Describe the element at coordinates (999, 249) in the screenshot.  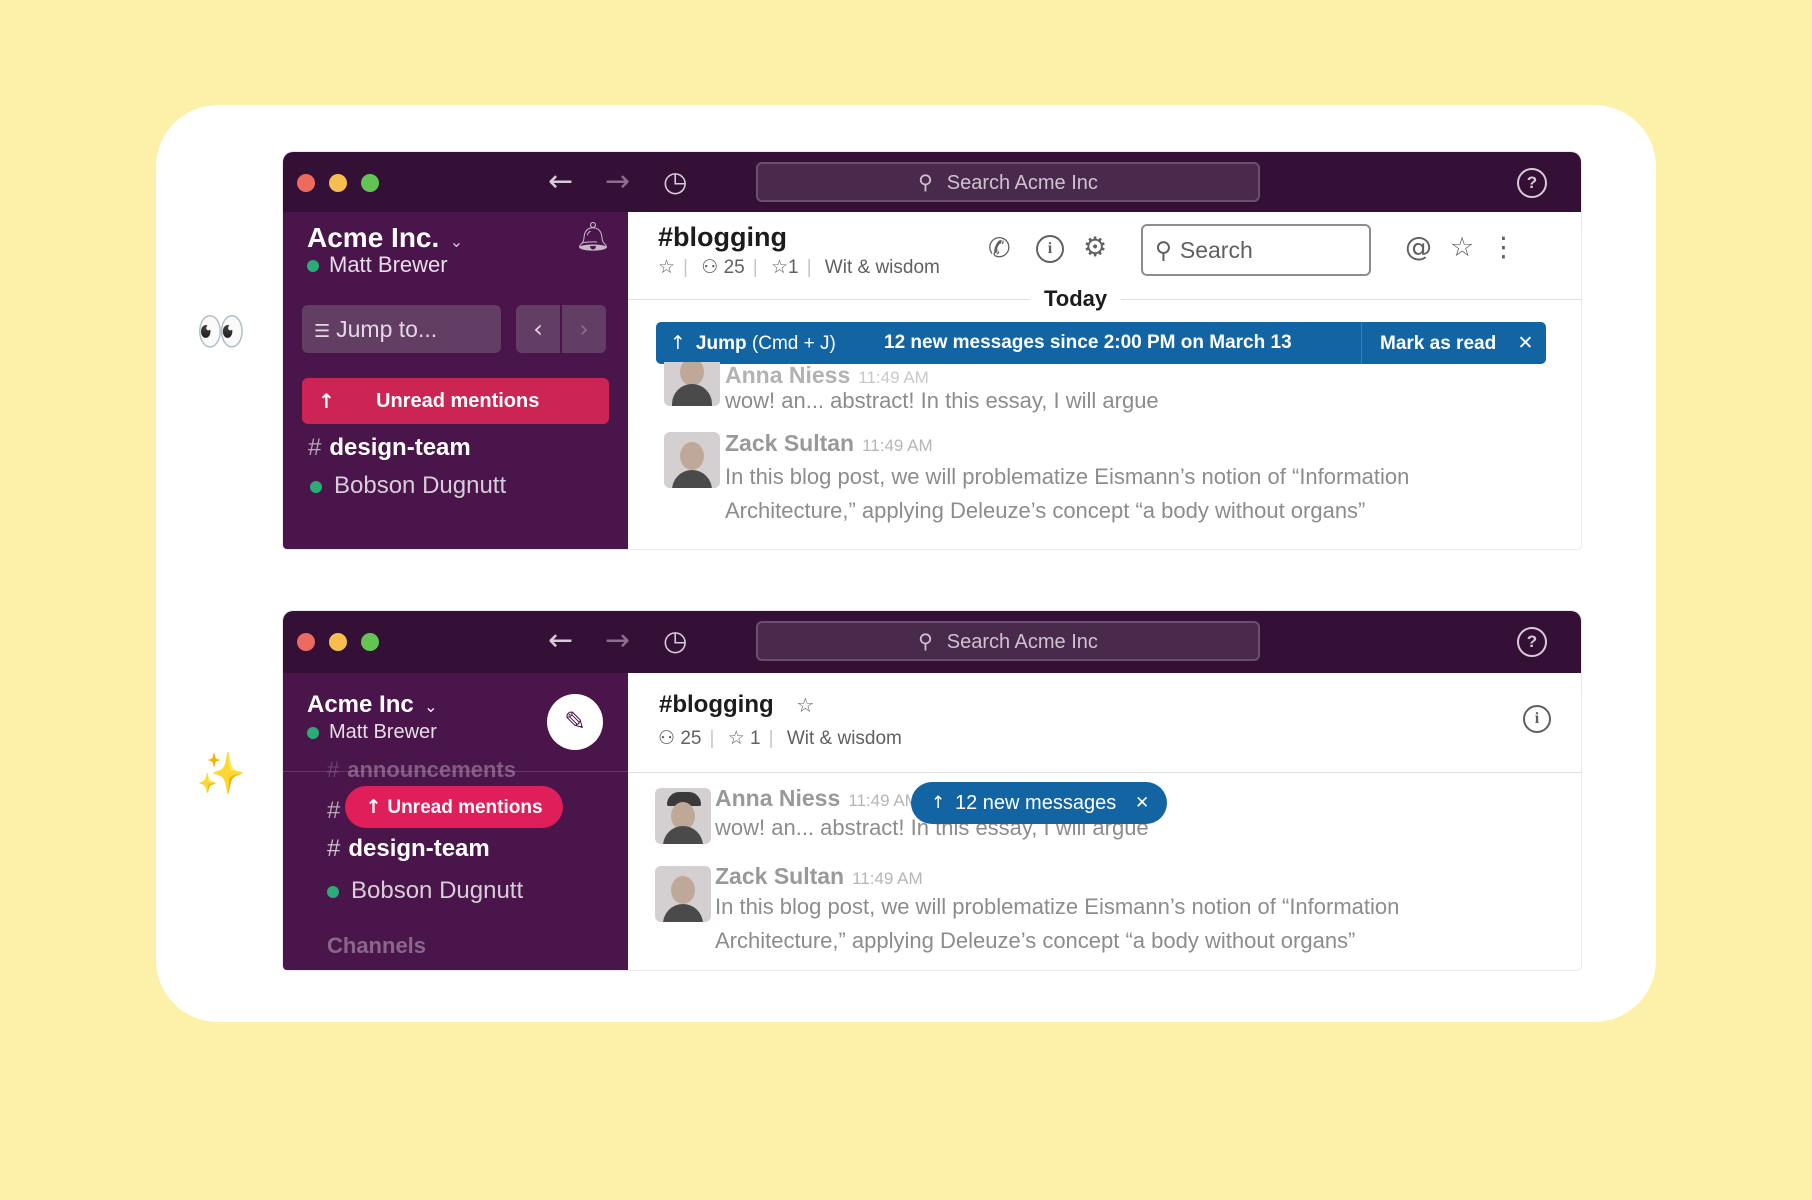
I see `phone-icon: ✆` at that location.